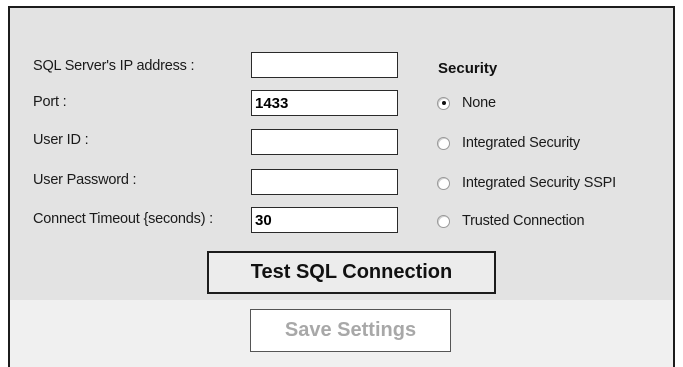 The height and width of the screenshot is (367, 683). I want to click on security-option-trusted: Trusted Connection, so click(511, 221).